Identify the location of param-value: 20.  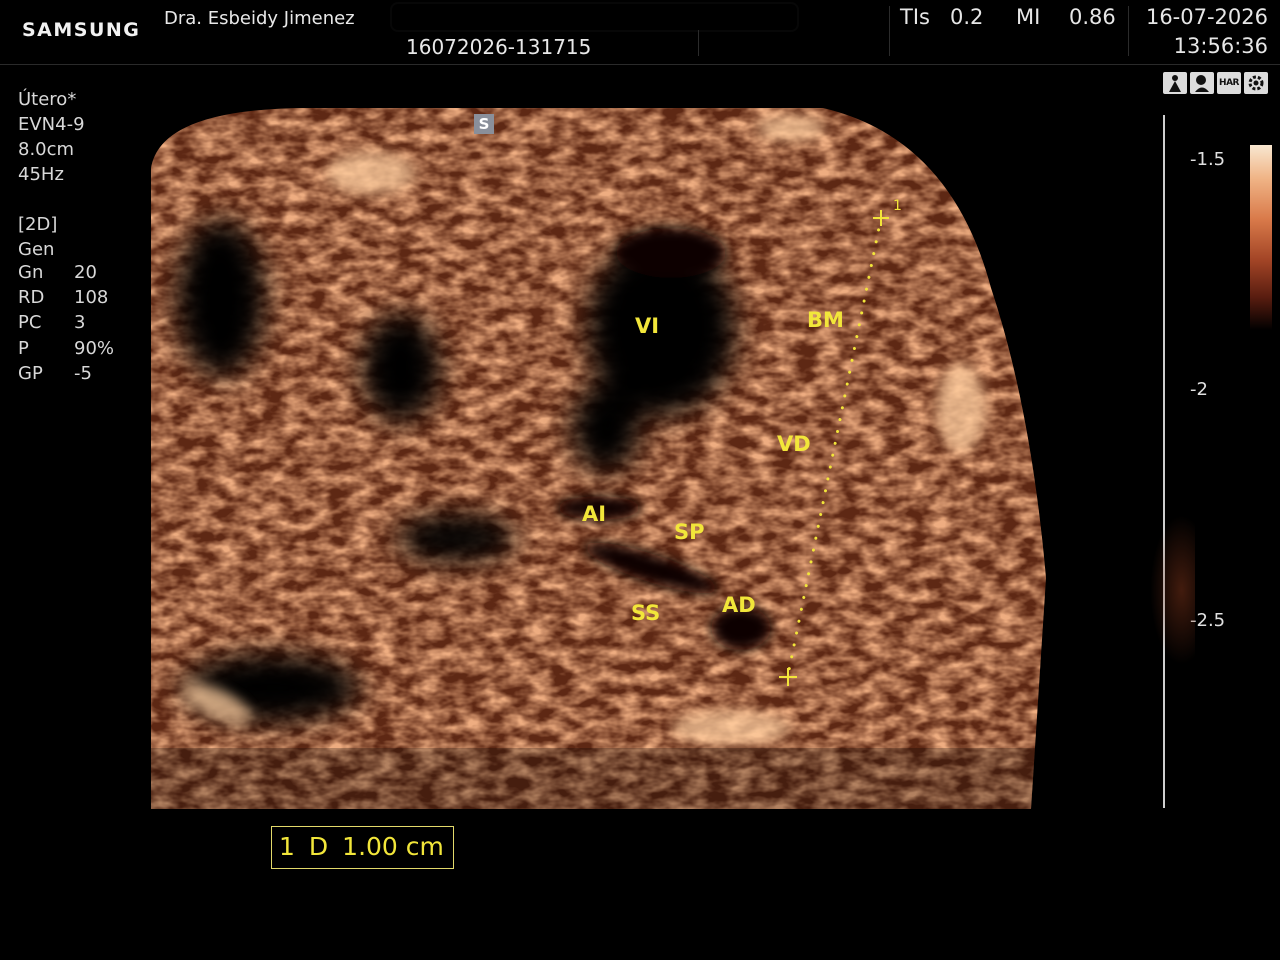
(85, 272).